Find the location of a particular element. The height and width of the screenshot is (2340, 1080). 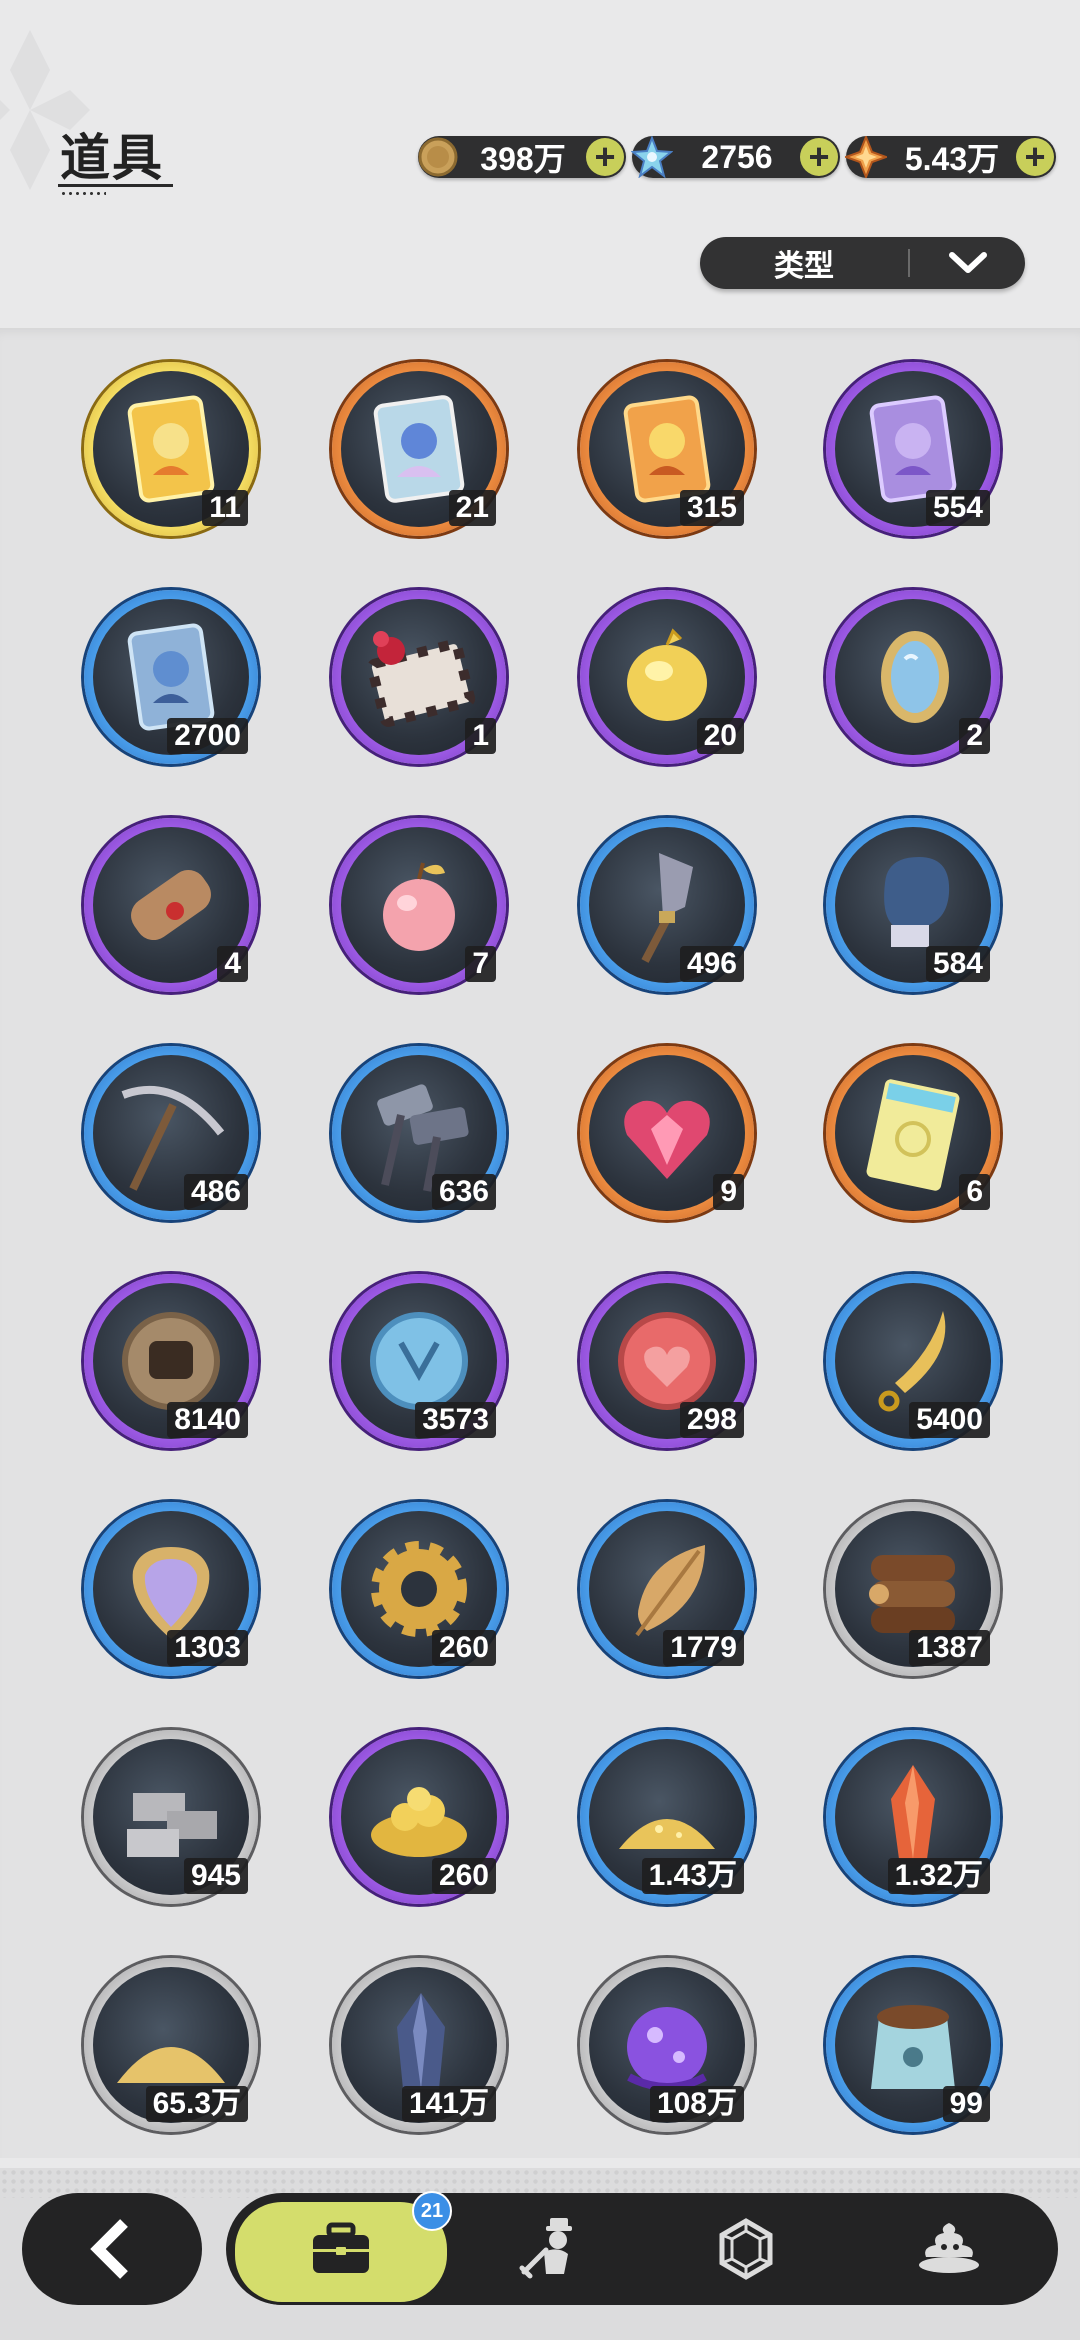

item-count: 3573 is located at coordinates (455, 1420).